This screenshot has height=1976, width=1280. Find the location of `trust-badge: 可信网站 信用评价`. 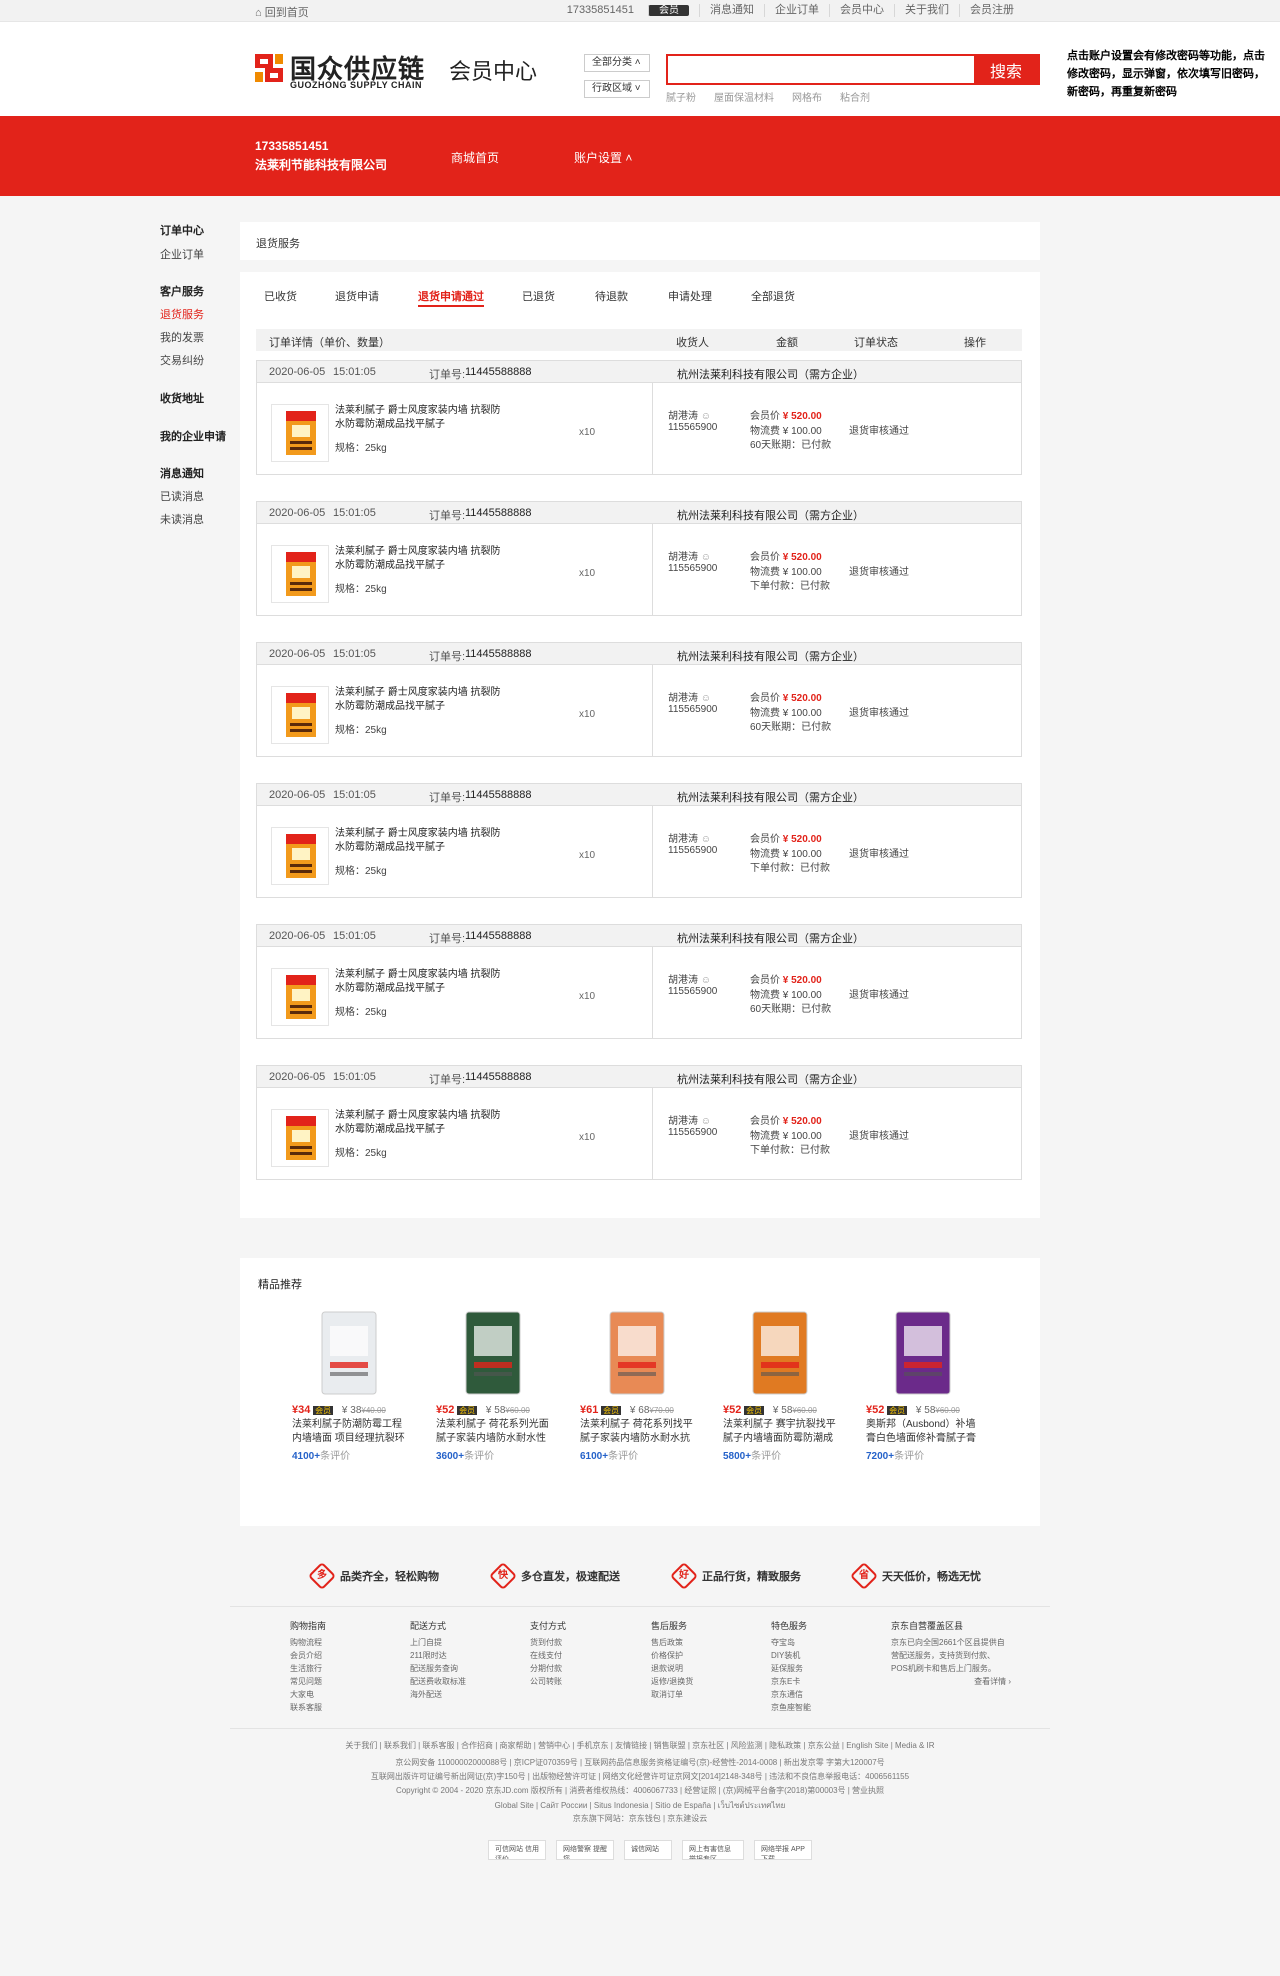

trust-badge: 可信网站 信用评价 is located at coordinates (517, 1850).